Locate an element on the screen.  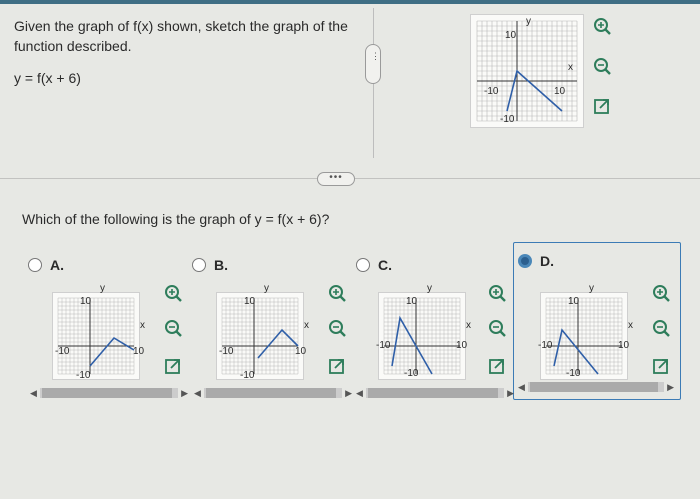
option-a-zoom-out-icon is located at coordinates (173, 328).